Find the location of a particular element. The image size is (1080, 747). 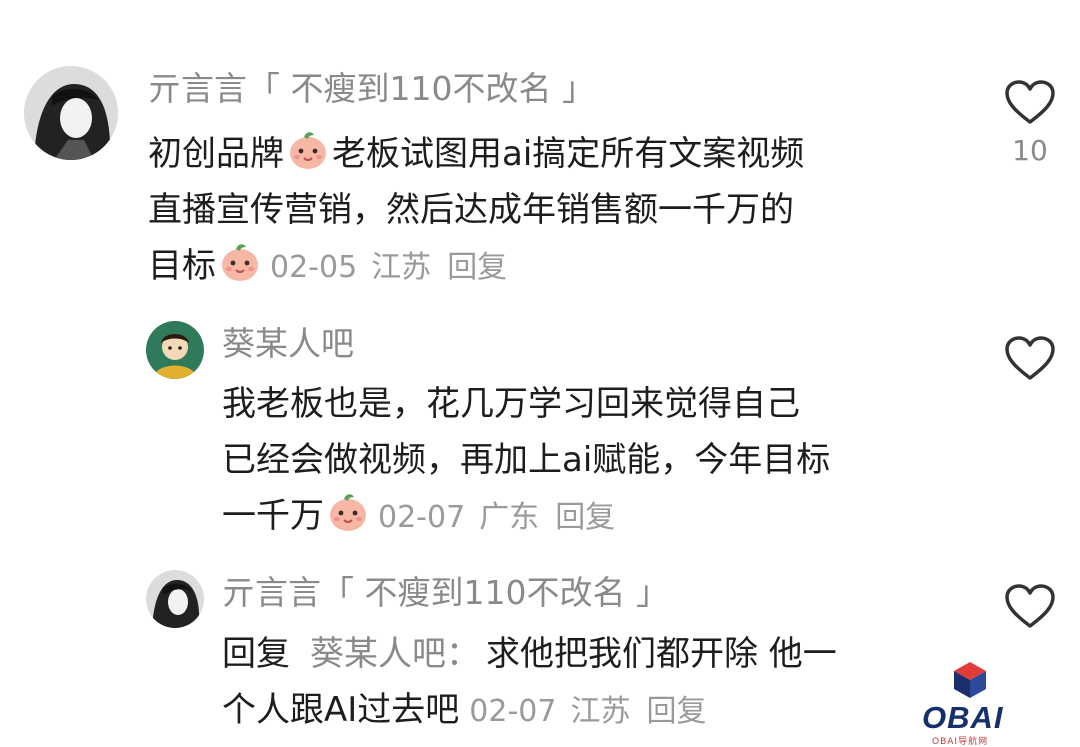

comment-1-line-3: 目标 is located at coordinates (182, 266).